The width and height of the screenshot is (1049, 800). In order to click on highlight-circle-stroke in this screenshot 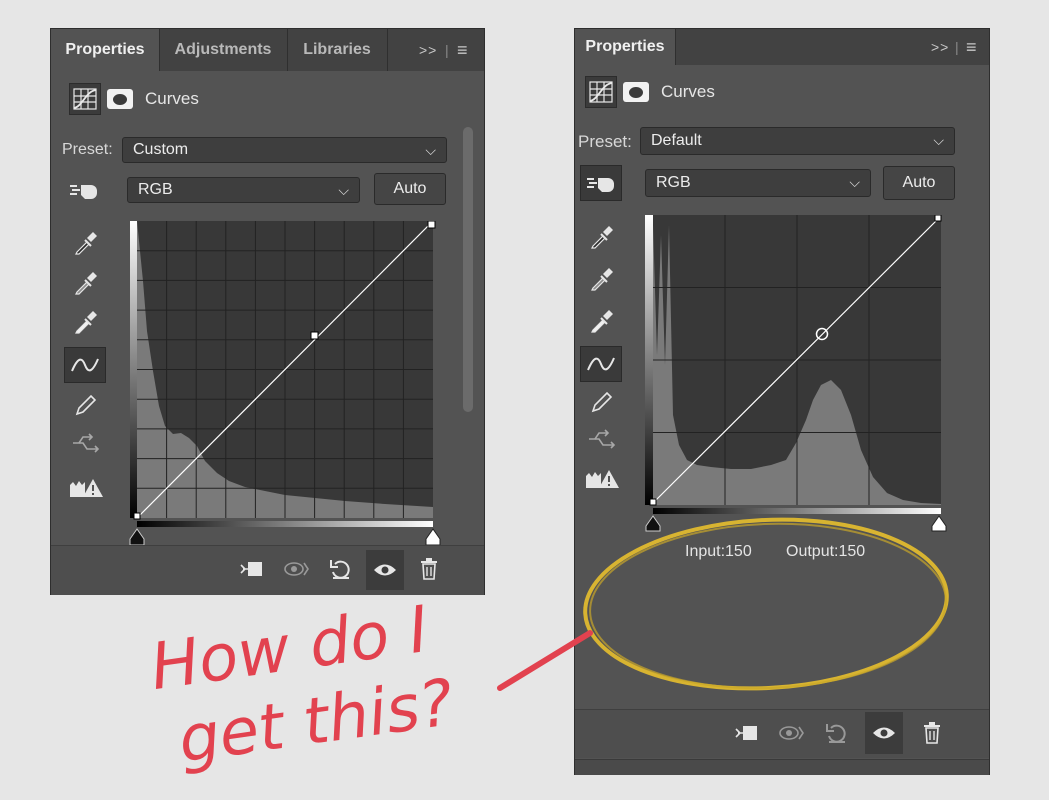, I will do `click(768, 606)`.